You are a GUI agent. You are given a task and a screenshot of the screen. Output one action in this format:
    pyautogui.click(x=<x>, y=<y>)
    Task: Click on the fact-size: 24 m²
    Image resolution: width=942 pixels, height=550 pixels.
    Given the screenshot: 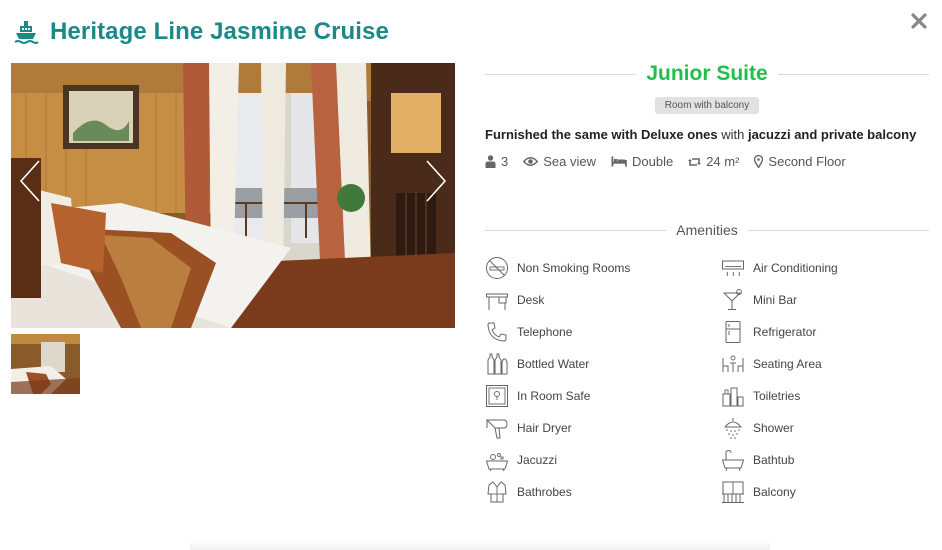 What is the action you would take?
    pyautogui.click(x=713, y=161)
    